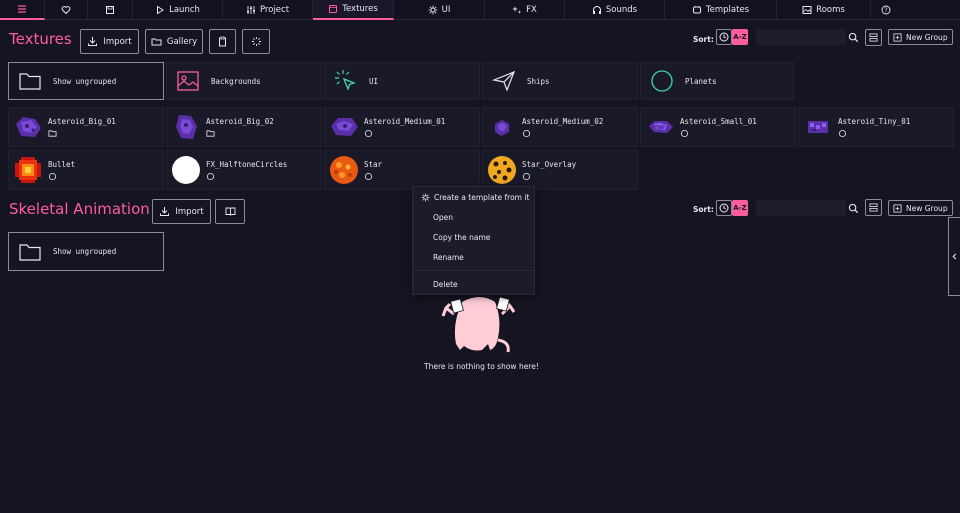 The height and width of the screenshot is (513, 960). I want to click on nav-fx-label: FX, so click(531, 10).